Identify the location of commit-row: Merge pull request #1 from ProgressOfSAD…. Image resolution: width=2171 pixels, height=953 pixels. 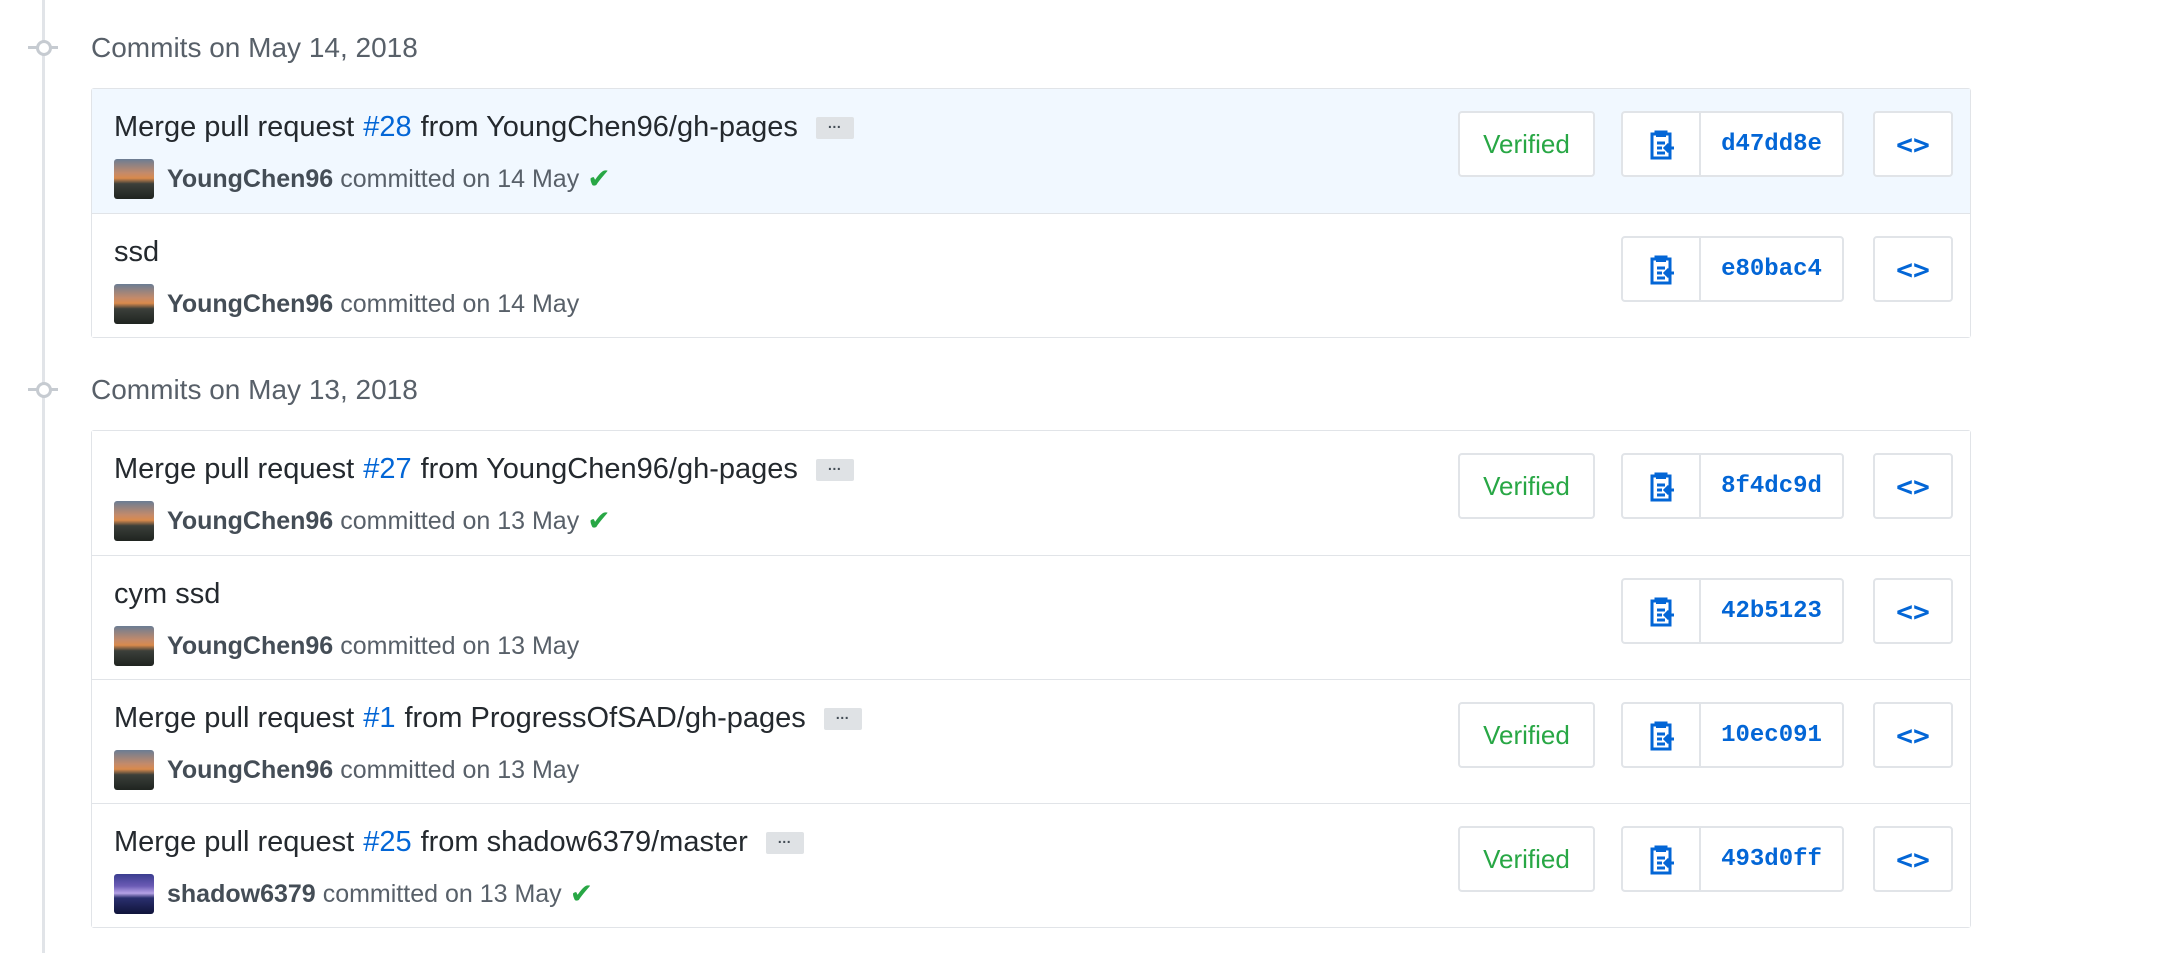
(1031, 741).